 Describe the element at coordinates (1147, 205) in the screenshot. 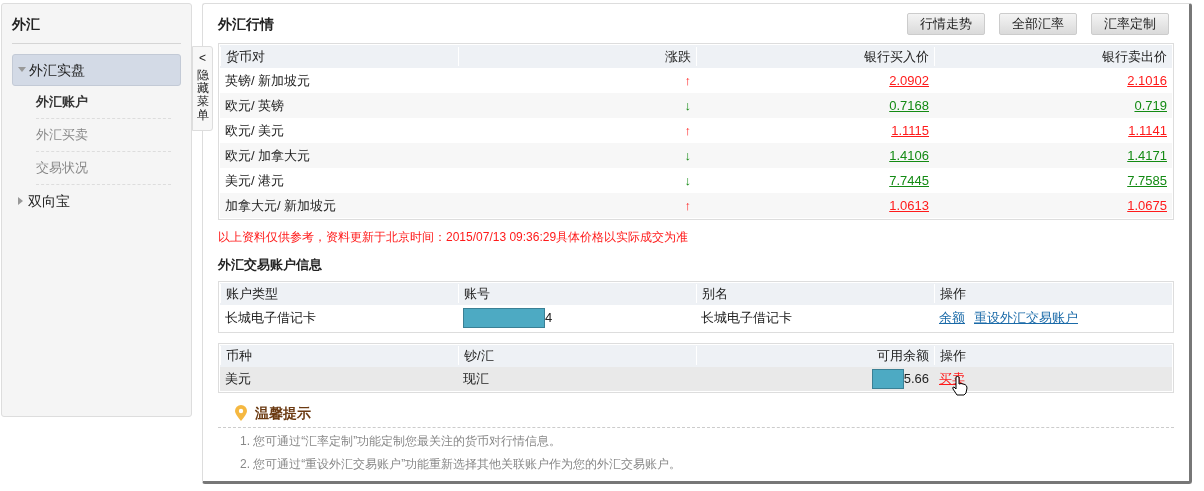

I see `price-link: 1.0675` at that location.